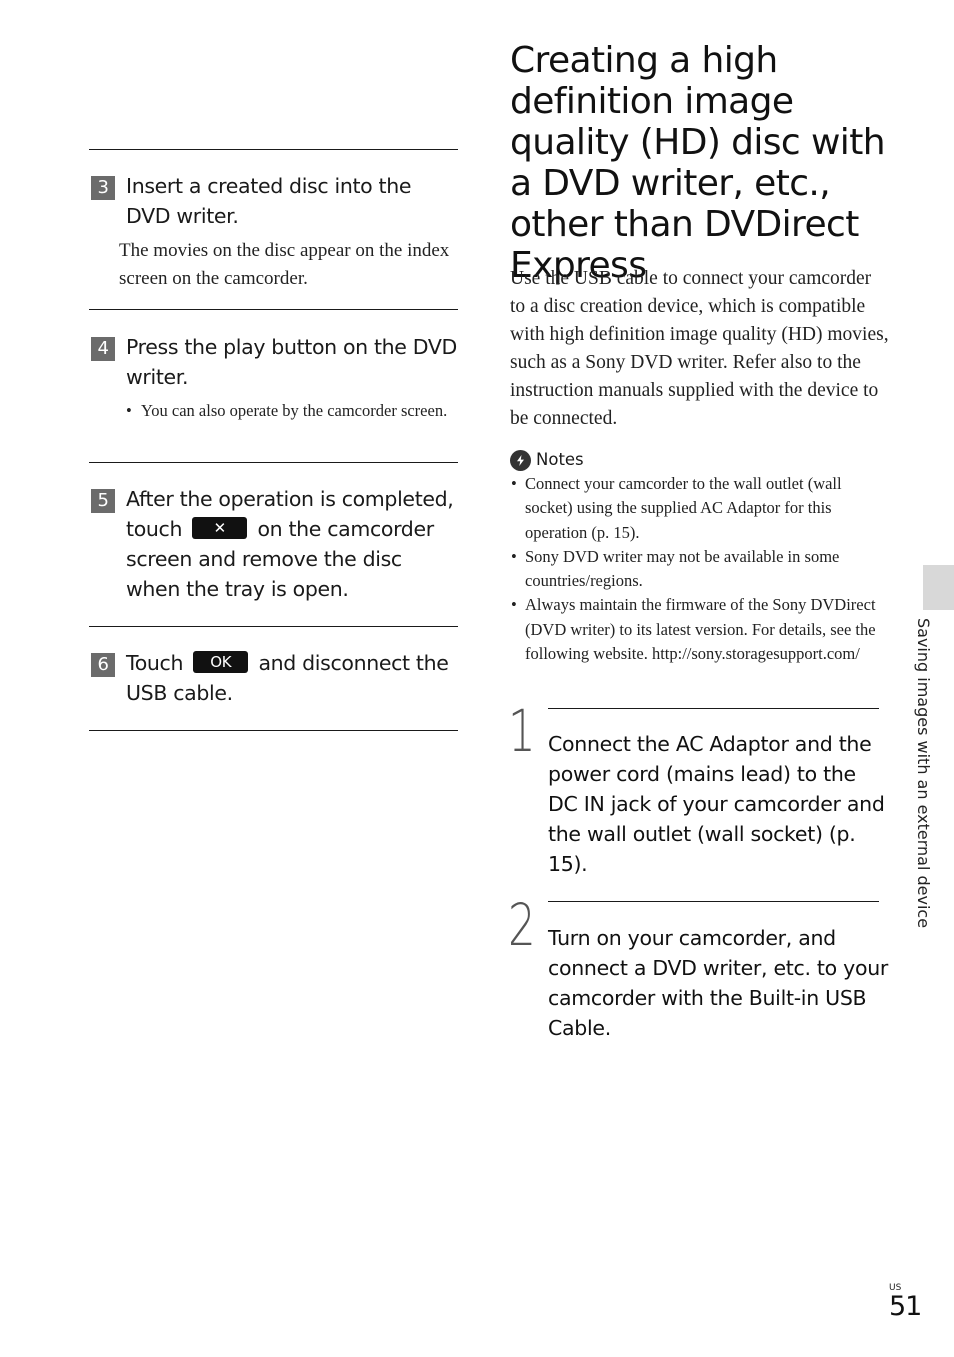  I want to click on notes-heading: Notes, so click(560, 459).